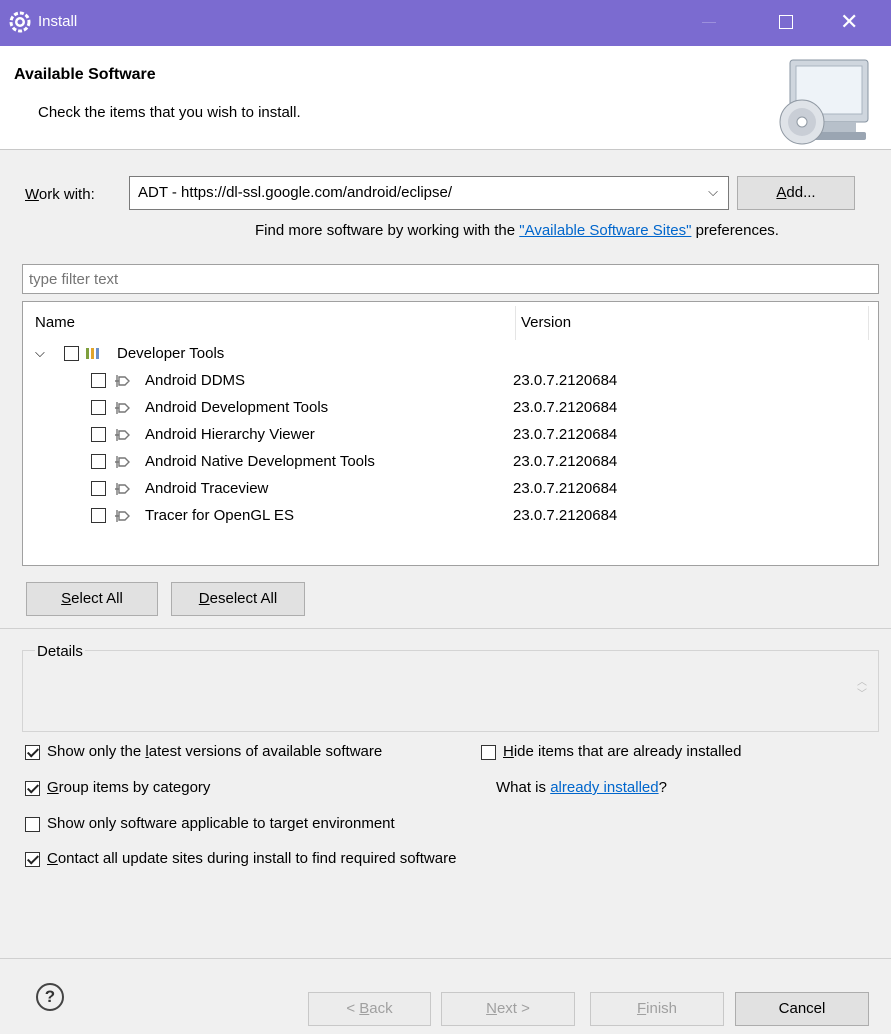 The image size is (891, 1034). I want to click on target-environment-checkbox, so click(32, 824).